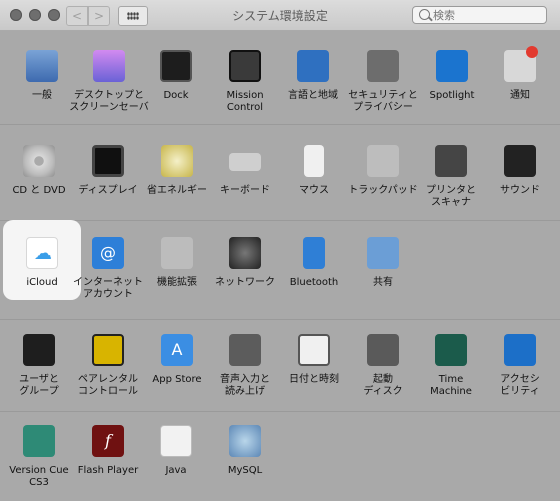 This screenshot has height=501, width=560. Describe the element at coordinates (383, 282) in the screenshot. I see `pref-label: 共有` at that location.